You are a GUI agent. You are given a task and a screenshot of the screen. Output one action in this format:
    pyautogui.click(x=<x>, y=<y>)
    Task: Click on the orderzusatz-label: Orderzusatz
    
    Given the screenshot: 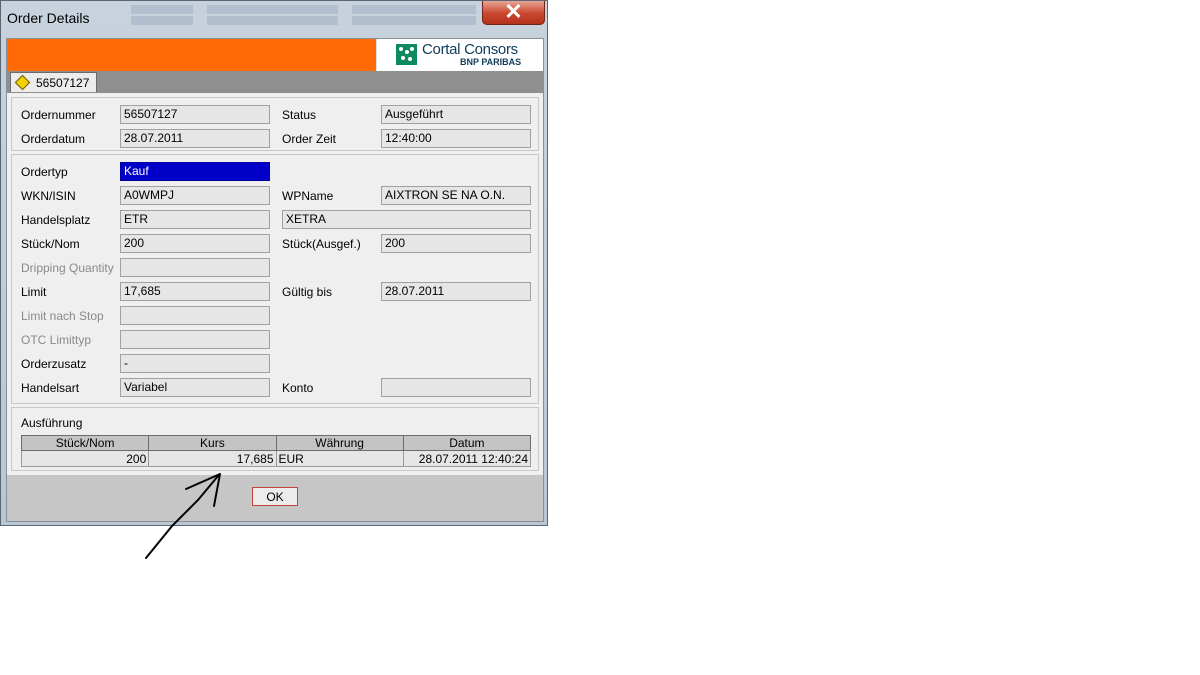 What is the action you would take?
    pyautogui.click(x=54, y=364)
    